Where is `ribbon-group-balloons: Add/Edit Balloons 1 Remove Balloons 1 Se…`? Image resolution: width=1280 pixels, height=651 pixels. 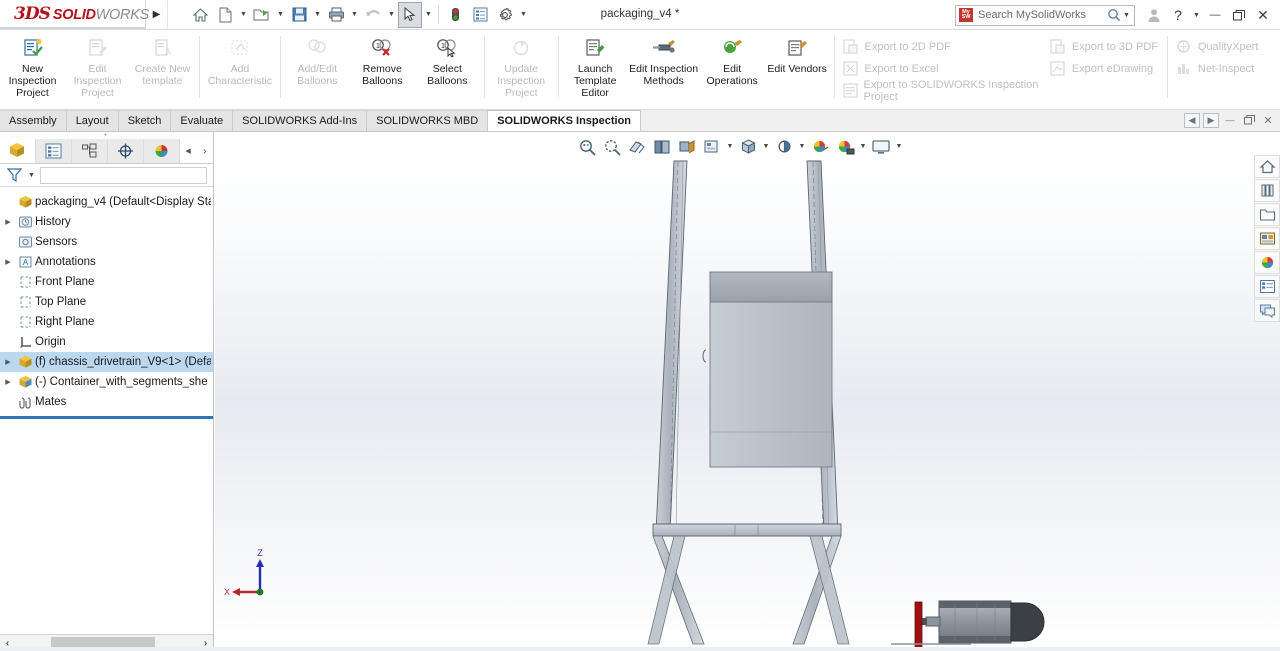
ribbon-group-balloons: Add/Edit Balloons 1 Remove Balloons 1 Se… is located at coordinates (382, 70).